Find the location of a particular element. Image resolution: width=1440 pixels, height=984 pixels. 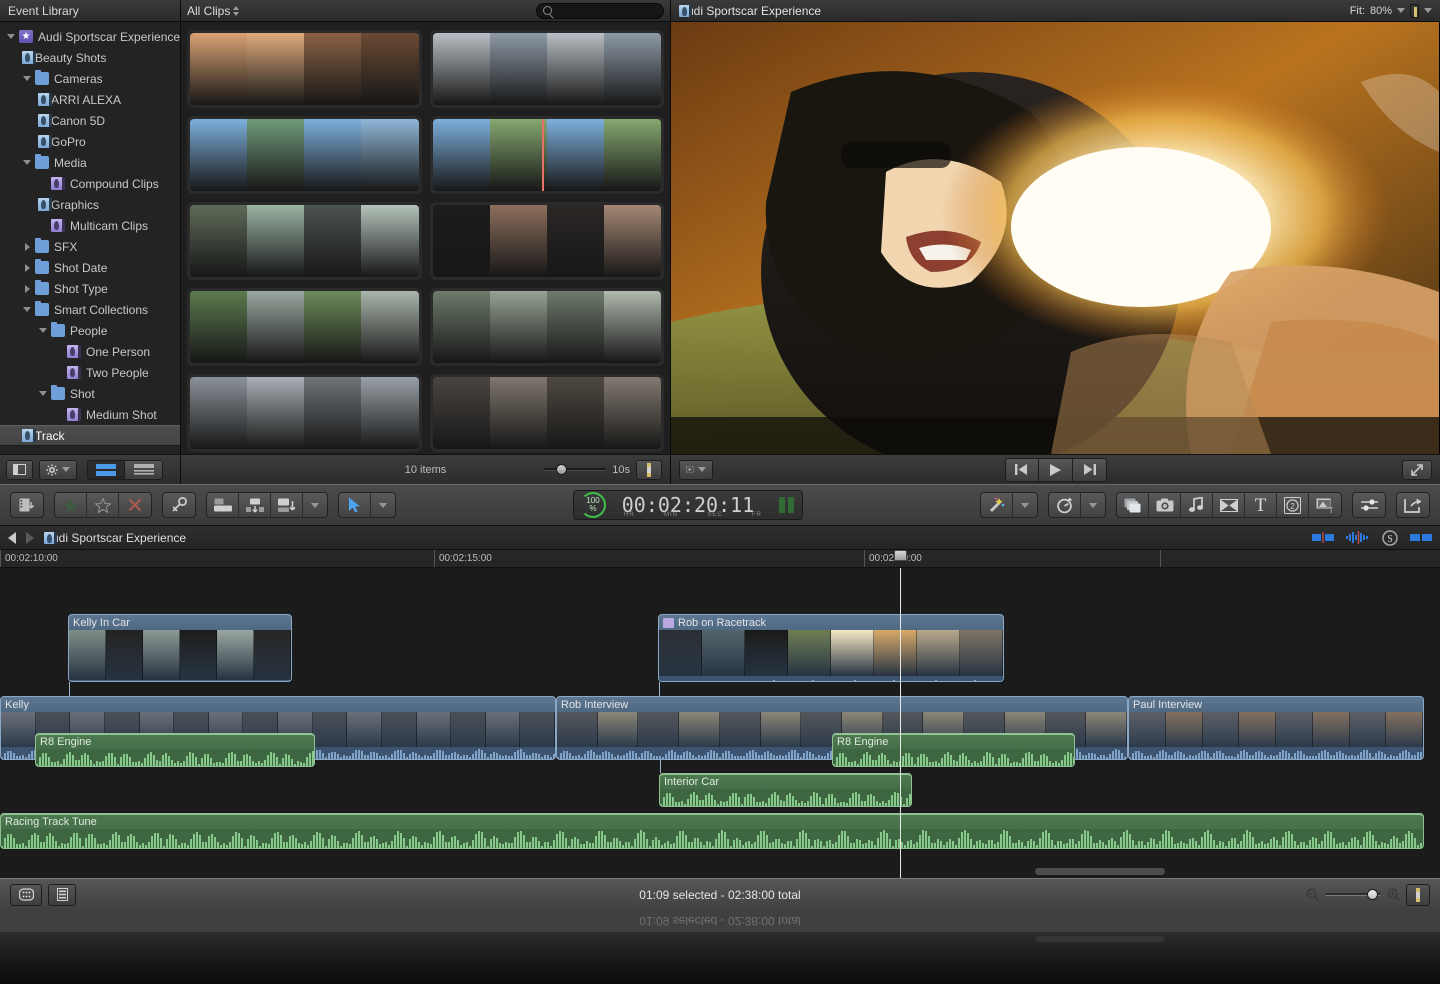

go-to-start-button is located at coordinates (1021, 469).